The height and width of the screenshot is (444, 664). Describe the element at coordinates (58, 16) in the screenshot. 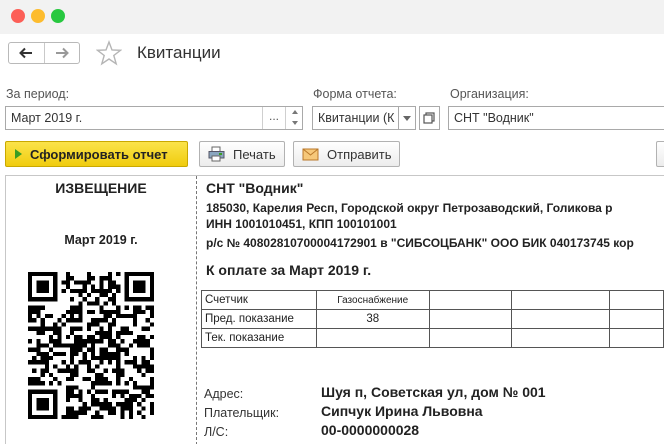

I see `maximize-window-button` at that location.